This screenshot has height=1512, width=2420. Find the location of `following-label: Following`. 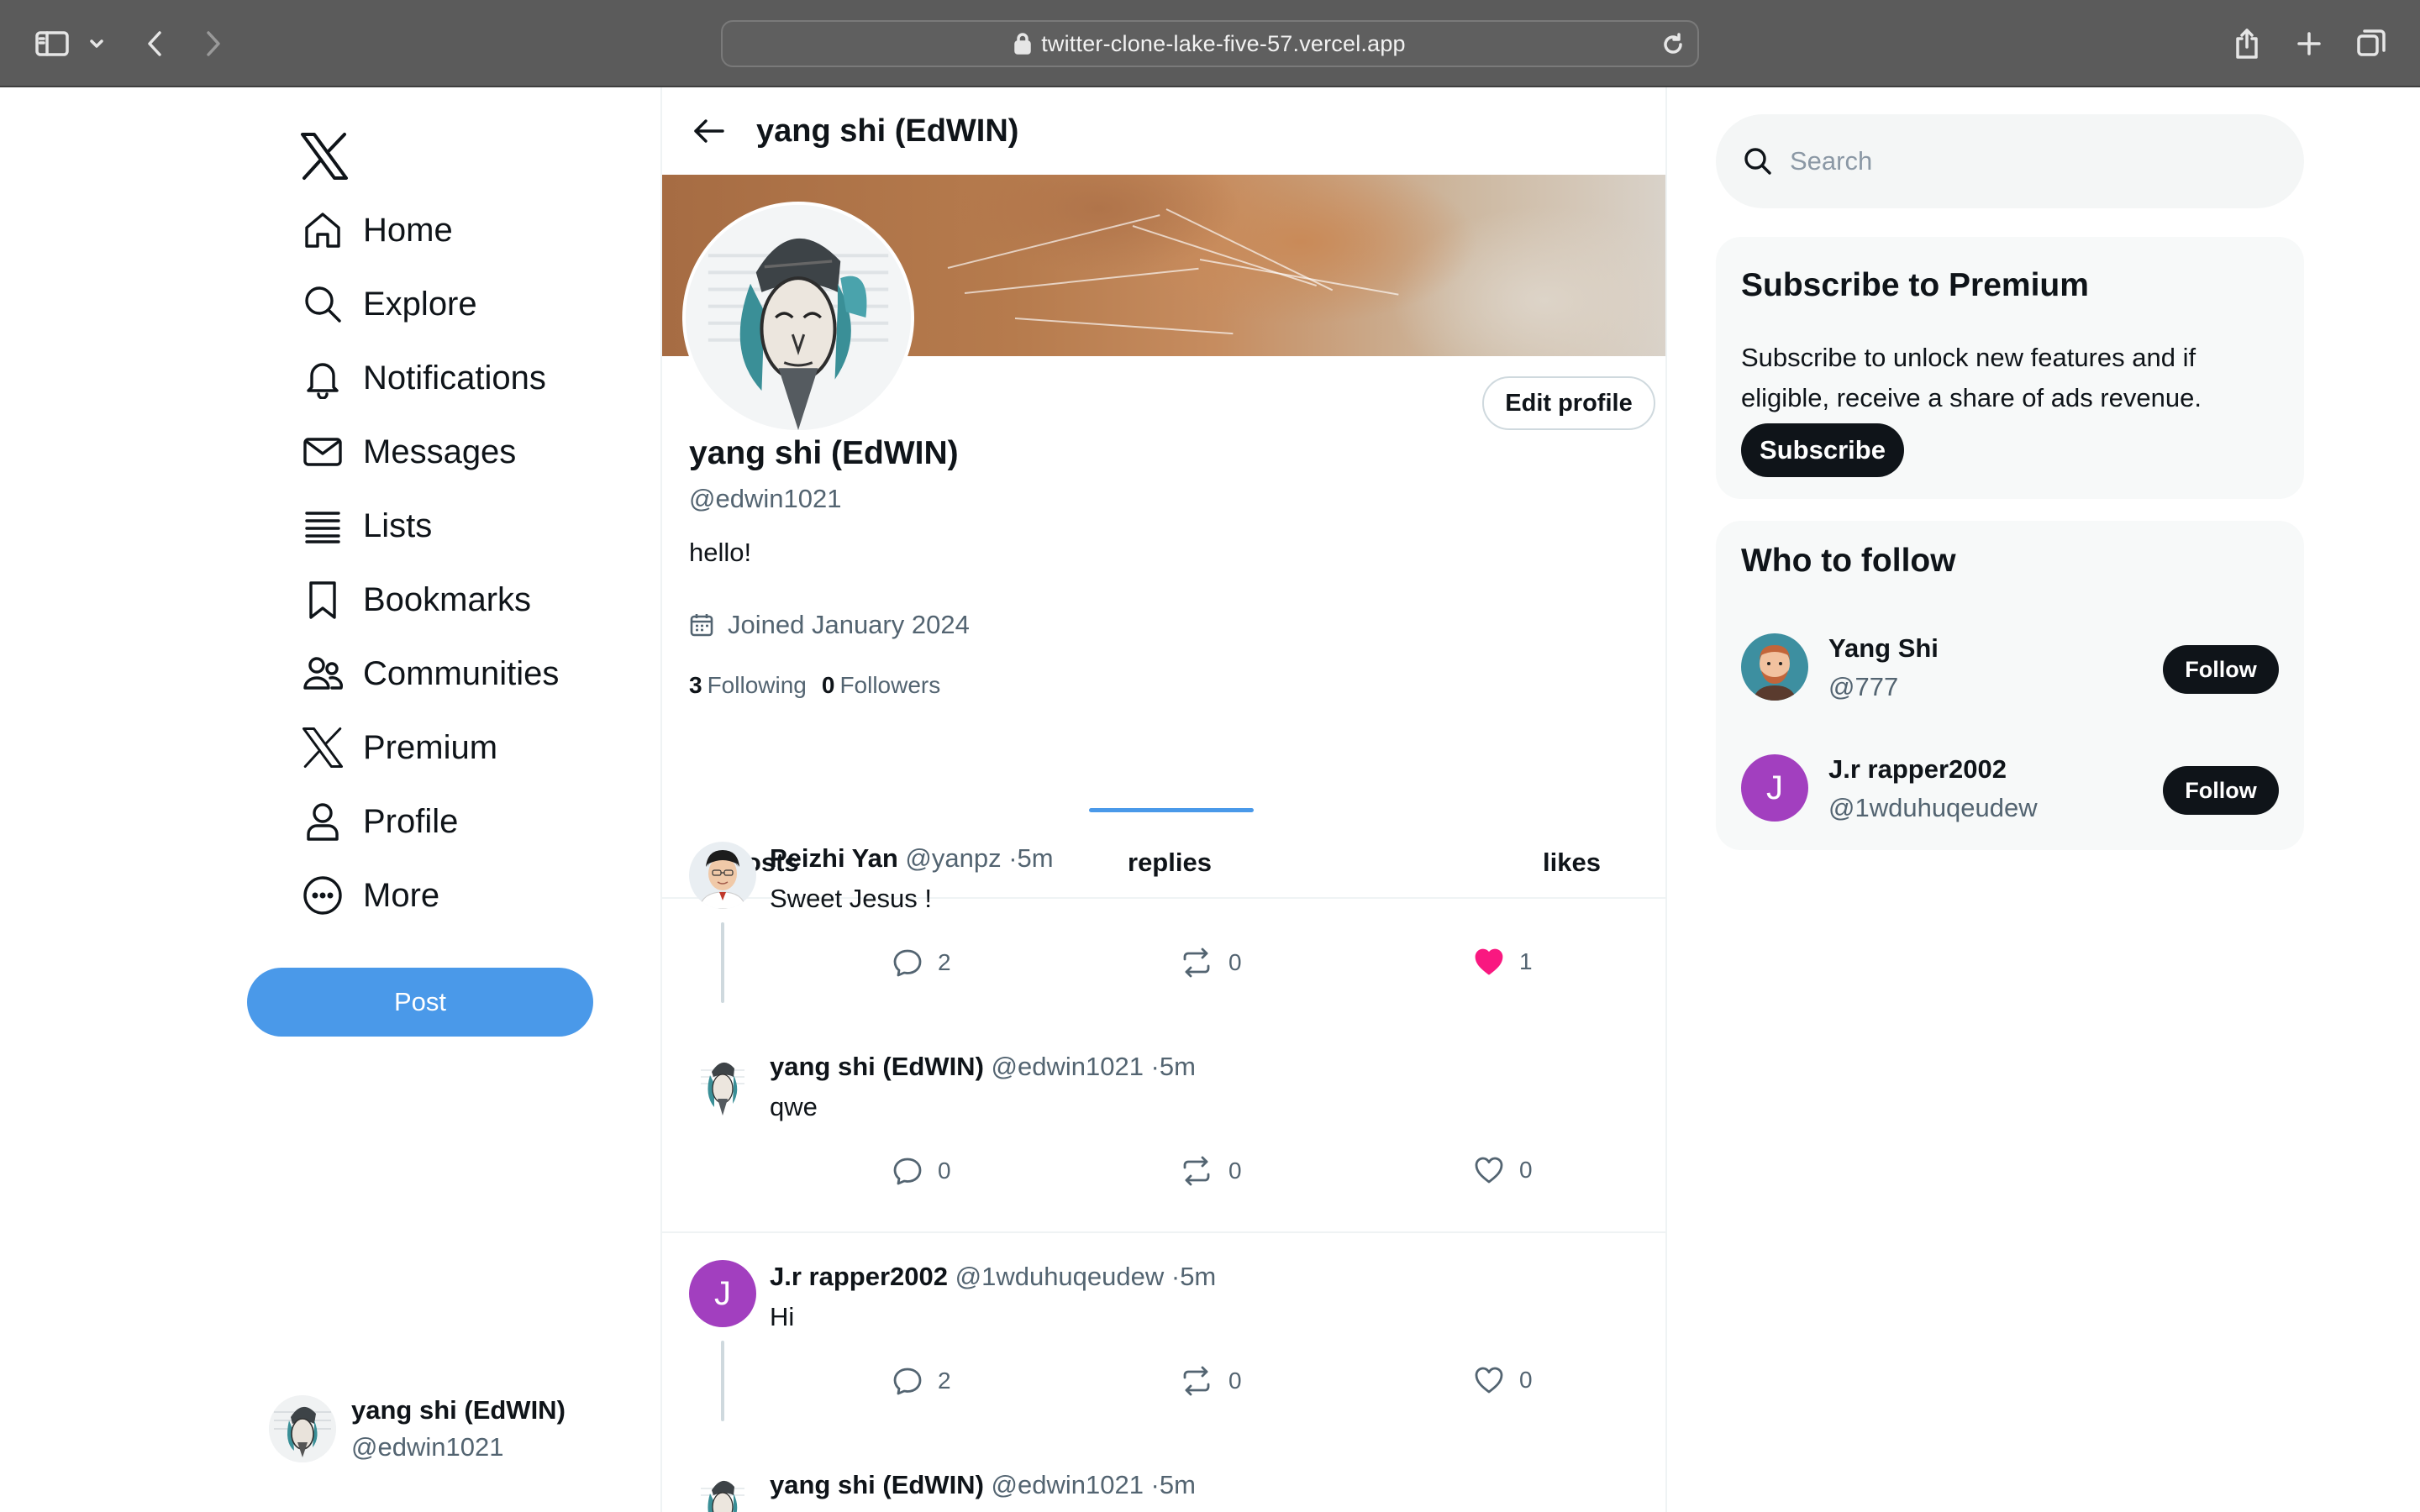

following-label: Following is located at coordinates (757, 685).